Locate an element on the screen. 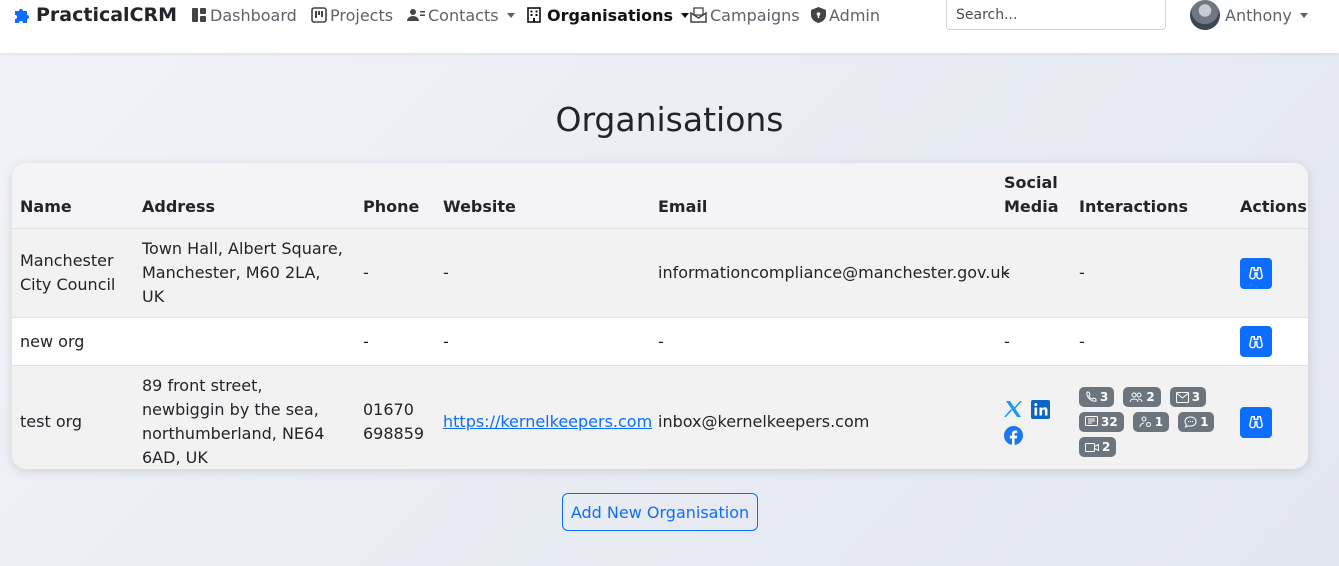 The image size is (1339, 566). user-name: Anthony is located at coordinates (1258, 15).